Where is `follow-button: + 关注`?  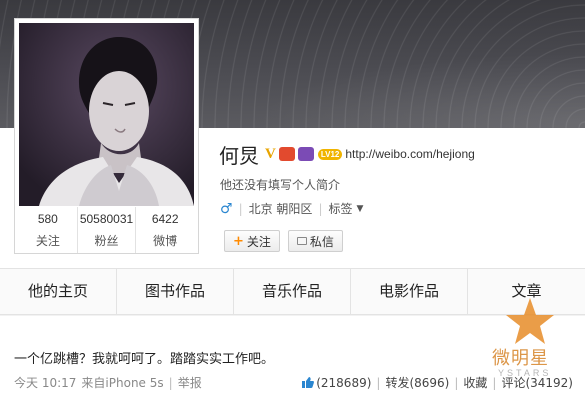 follow-button: + 关注 is located at coordinates (252, 241).